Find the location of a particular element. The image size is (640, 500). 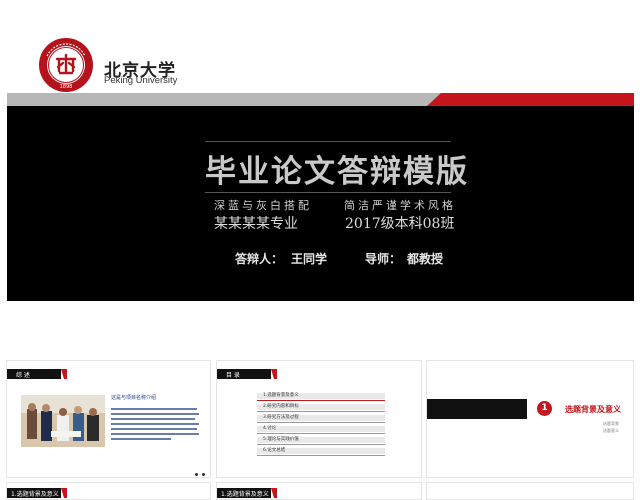

toc-item: 1.选题背景及意义 is located at coordinates (321, 397).